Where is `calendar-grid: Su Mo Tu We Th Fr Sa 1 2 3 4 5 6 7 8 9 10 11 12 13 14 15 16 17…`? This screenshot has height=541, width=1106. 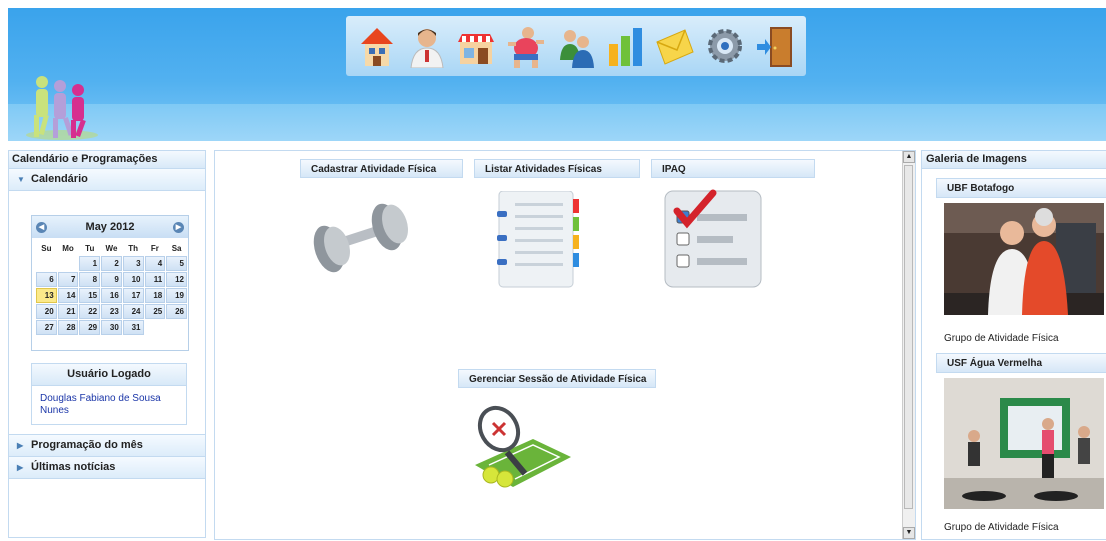
calendar-grid: Su Mo Tu We Th Fr Sa 1 2 3 4 5 6 7 8 9 10 11 12 13 14 15 16 17… is located at coordinates (111, 288).